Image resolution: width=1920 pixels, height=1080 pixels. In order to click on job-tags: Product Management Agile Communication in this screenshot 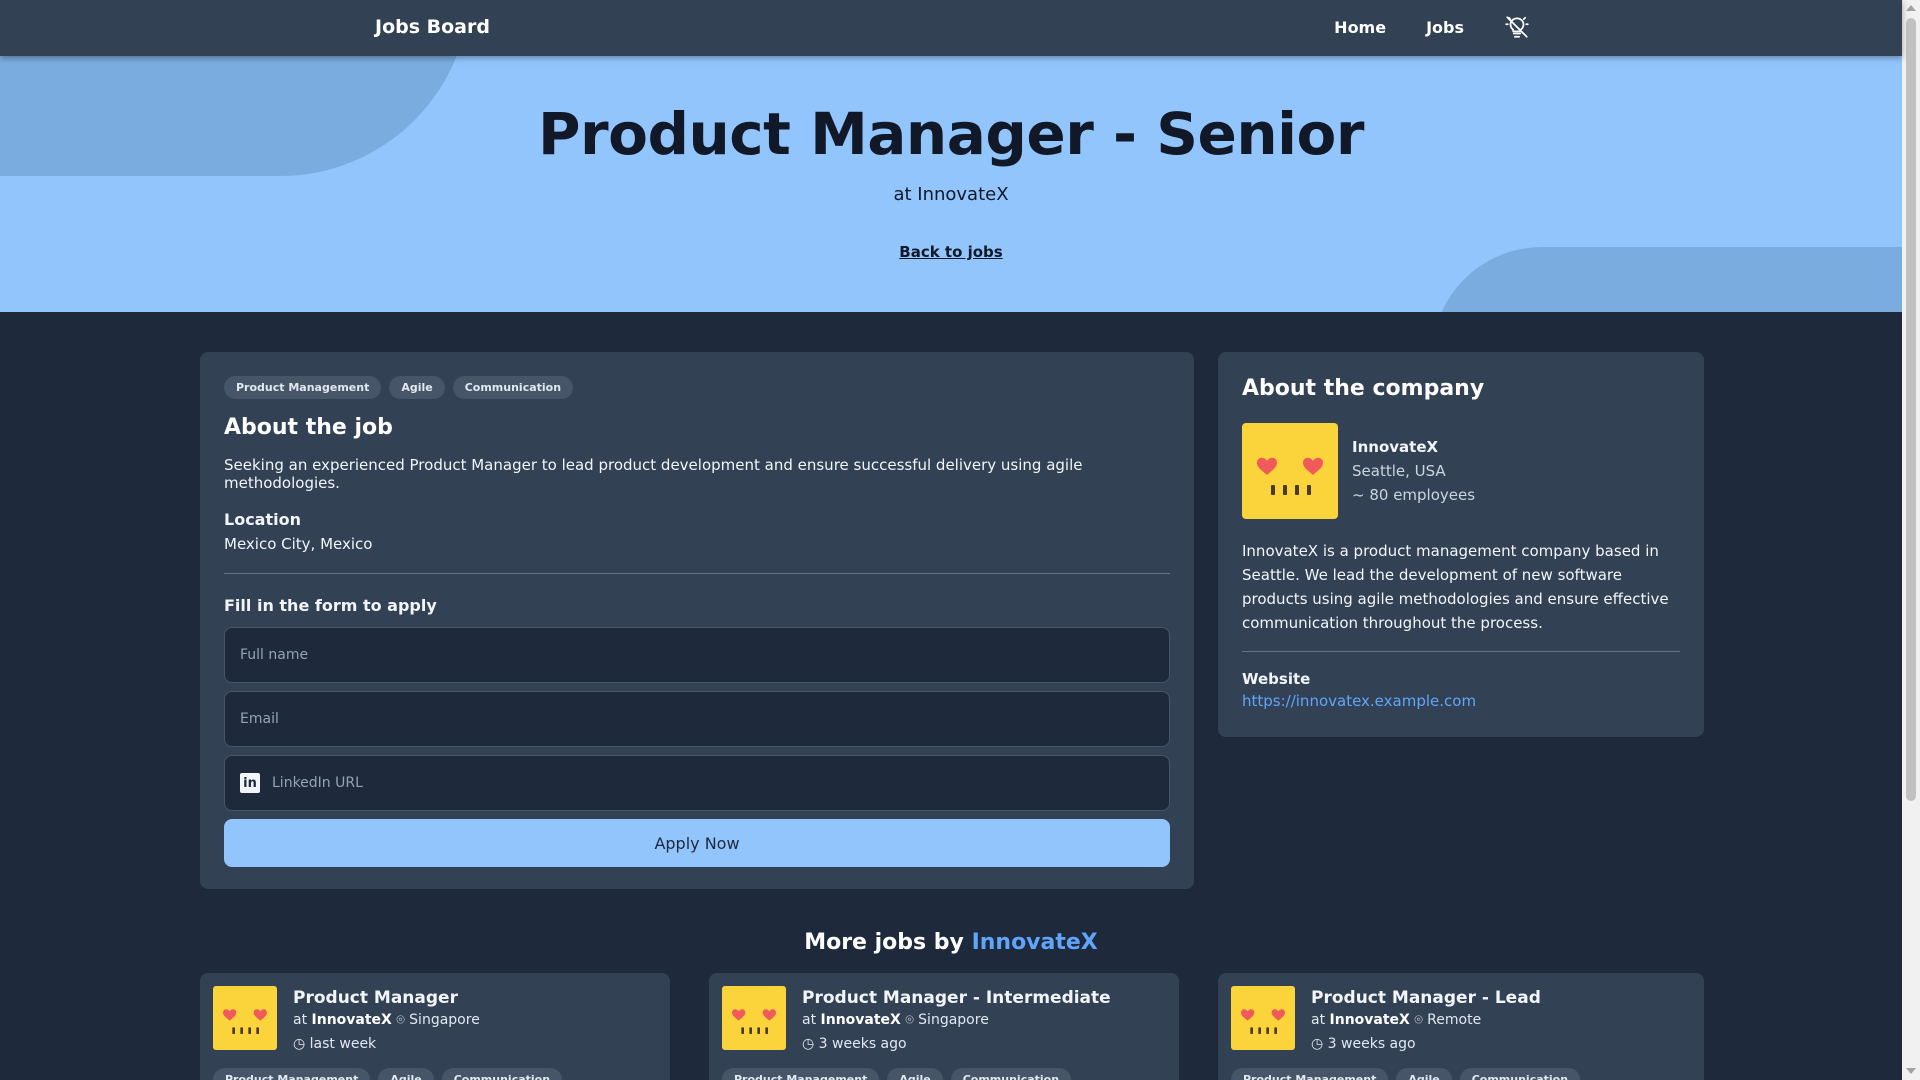, I will do `click(697, 387)`.